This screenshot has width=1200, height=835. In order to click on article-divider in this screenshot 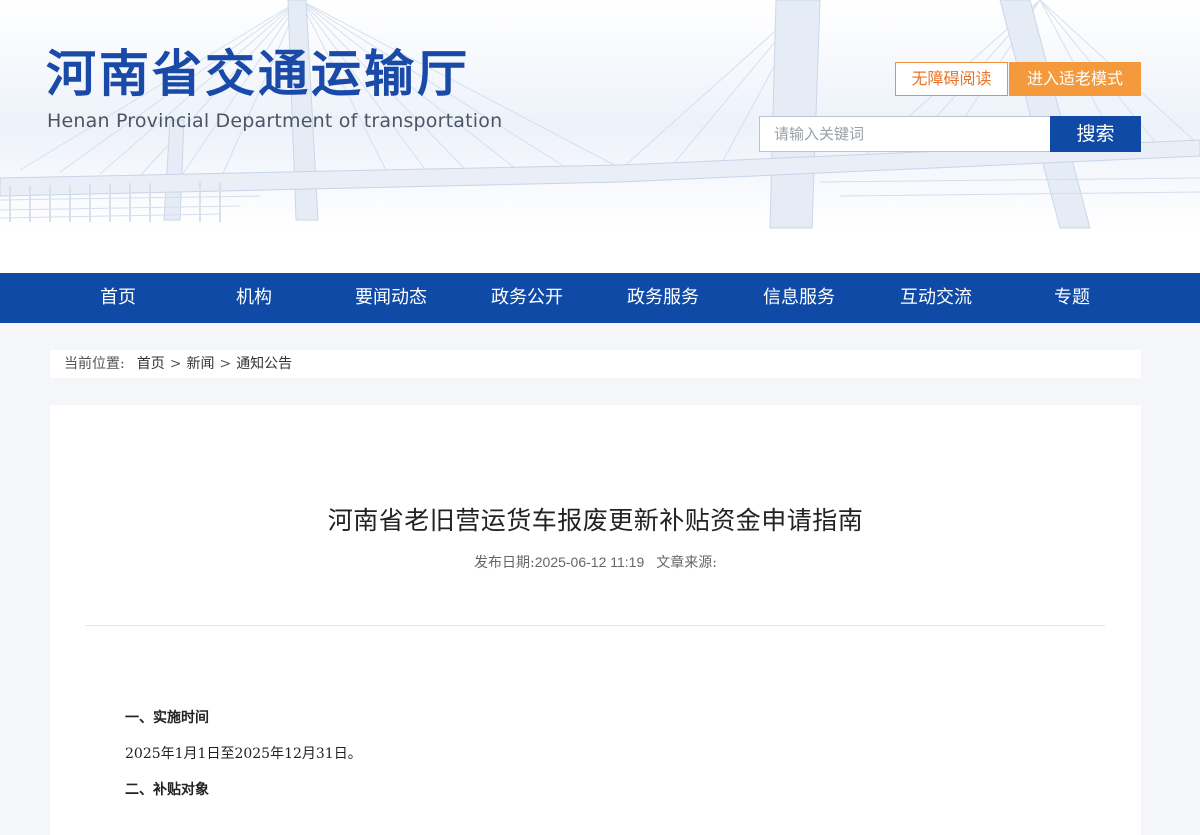, I will do `click(595, 625)`.